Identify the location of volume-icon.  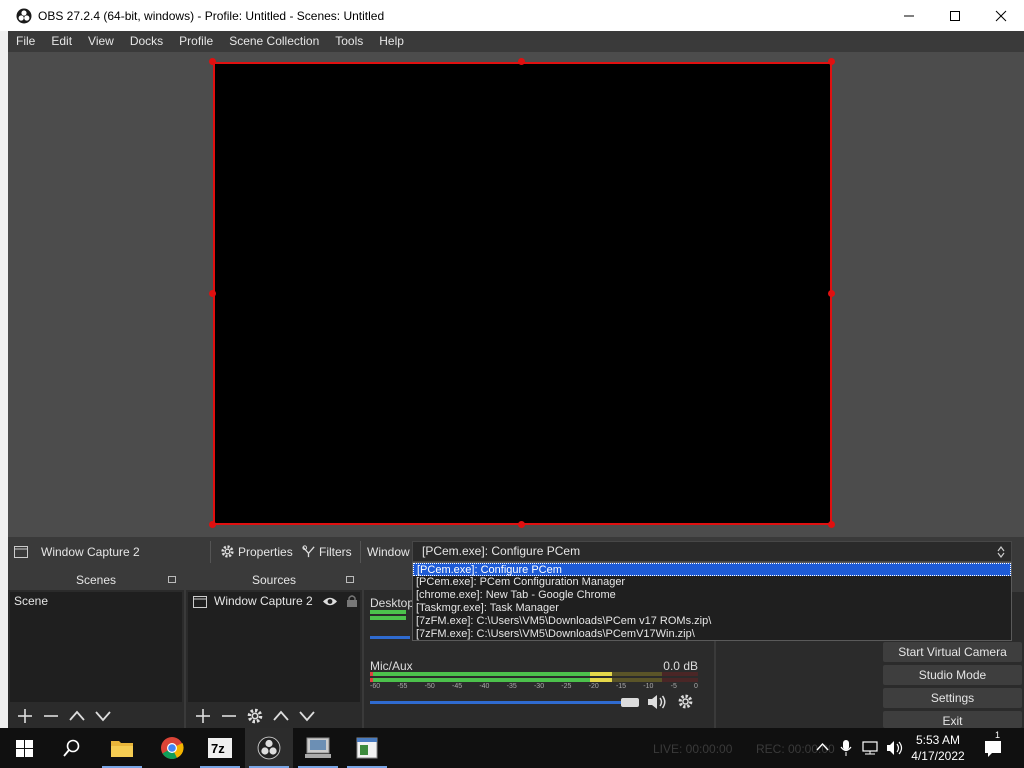
(895, 748).